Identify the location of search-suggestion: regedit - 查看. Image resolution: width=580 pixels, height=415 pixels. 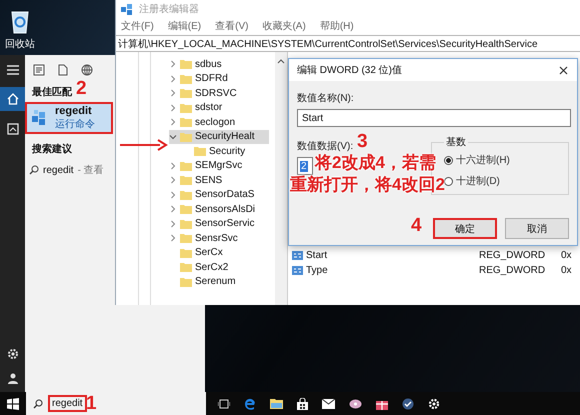
(66, 170).